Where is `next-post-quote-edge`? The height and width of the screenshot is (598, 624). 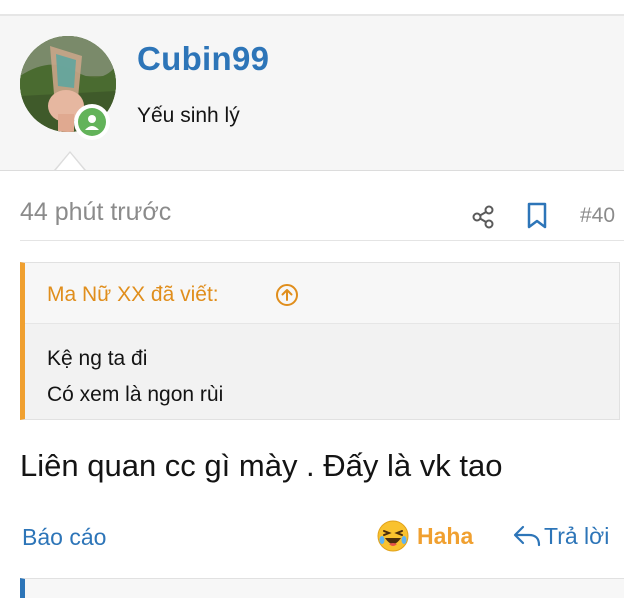
next-post-quote-edge is located at coordinates (322, 588).